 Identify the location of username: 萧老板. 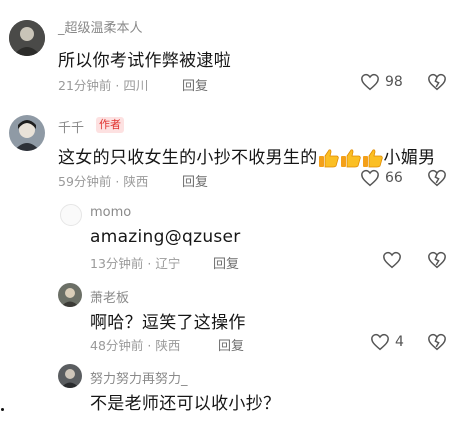
(109, 296).